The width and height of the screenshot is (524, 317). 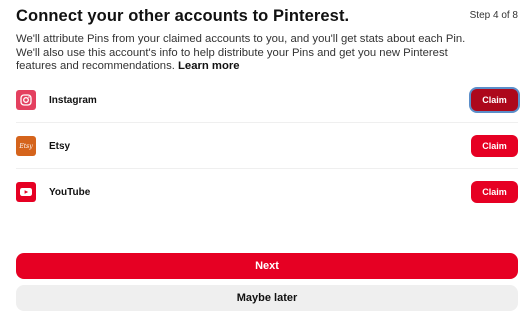 What do you see at coordinates (267, 298) in the screenshot?
I see `maybe-later-button: Maybe later` at bounding box center [267, 298].